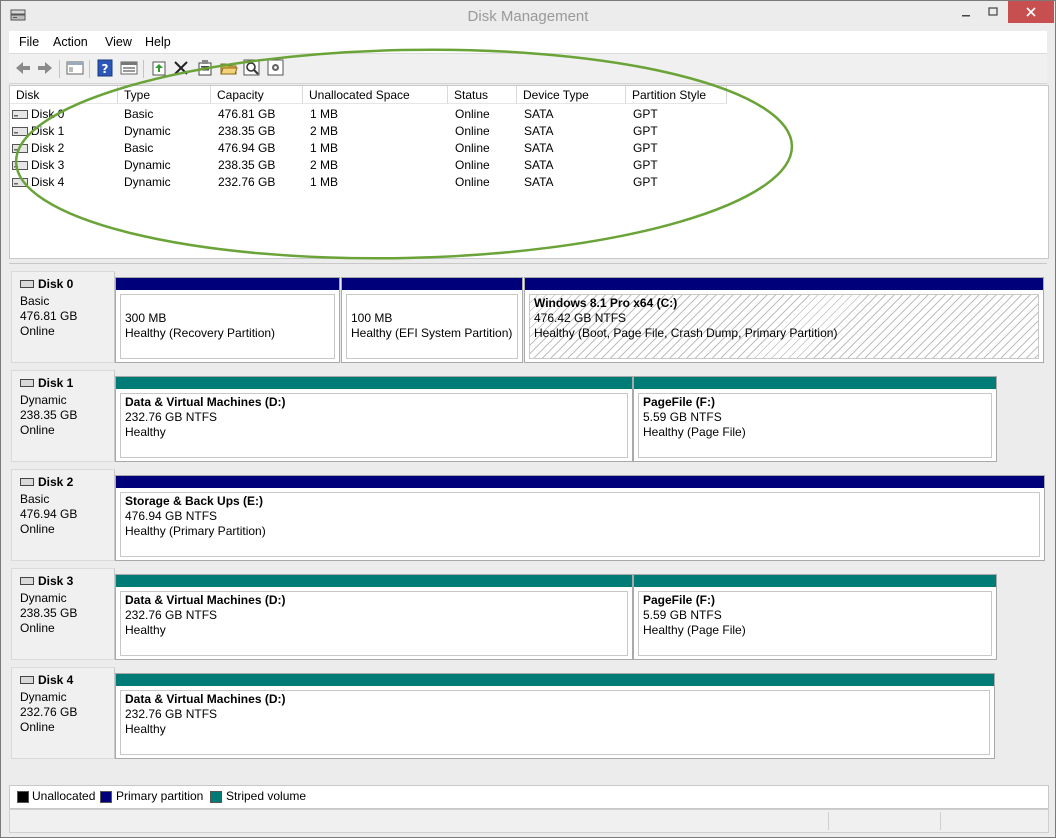 This screenshot has height=838, width=1056. What do you see at coordinates (63, 317) in the screenshot?
I see `disk-label: Disk 0 Basic 476.81 GB Online` at bounding box center [63, 317].